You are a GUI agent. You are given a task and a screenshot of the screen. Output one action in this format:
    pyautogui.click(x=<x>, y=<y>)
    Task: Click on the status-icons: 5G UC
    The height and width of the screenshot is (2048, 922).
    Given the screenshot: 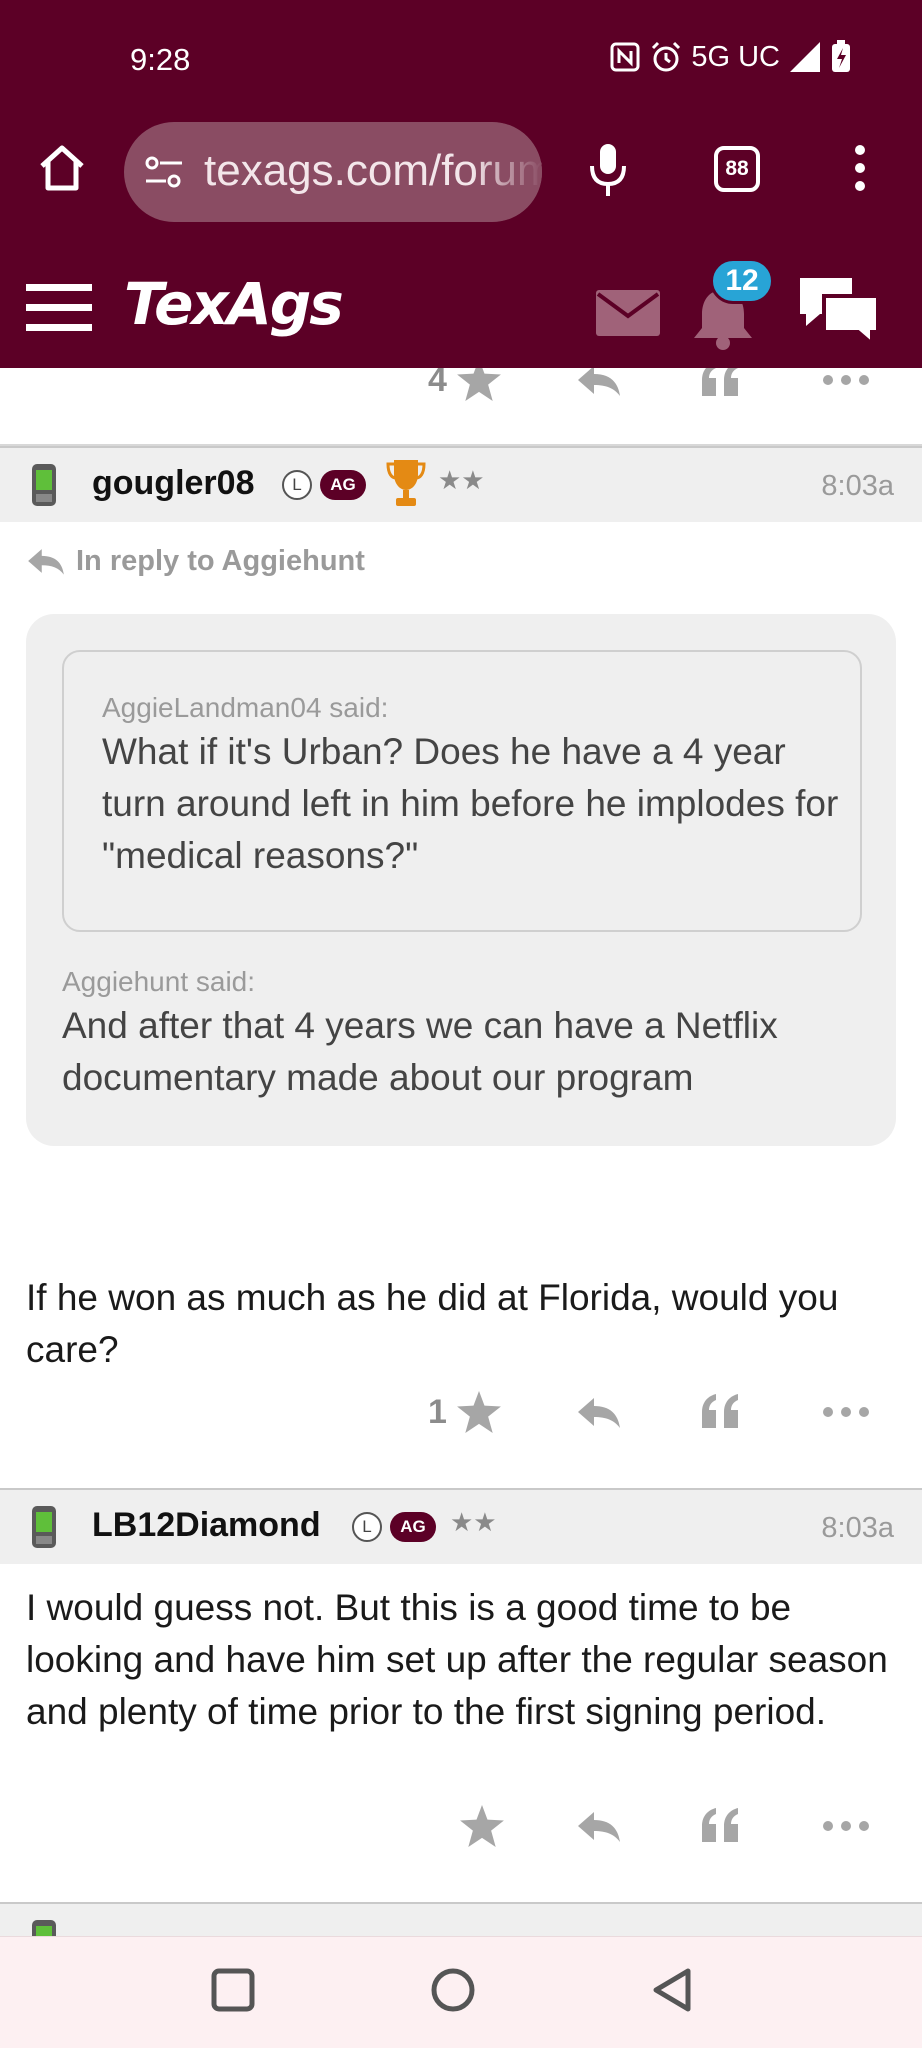 What is the action you would take?
    pyautogui.click(x=730, y=57)
    